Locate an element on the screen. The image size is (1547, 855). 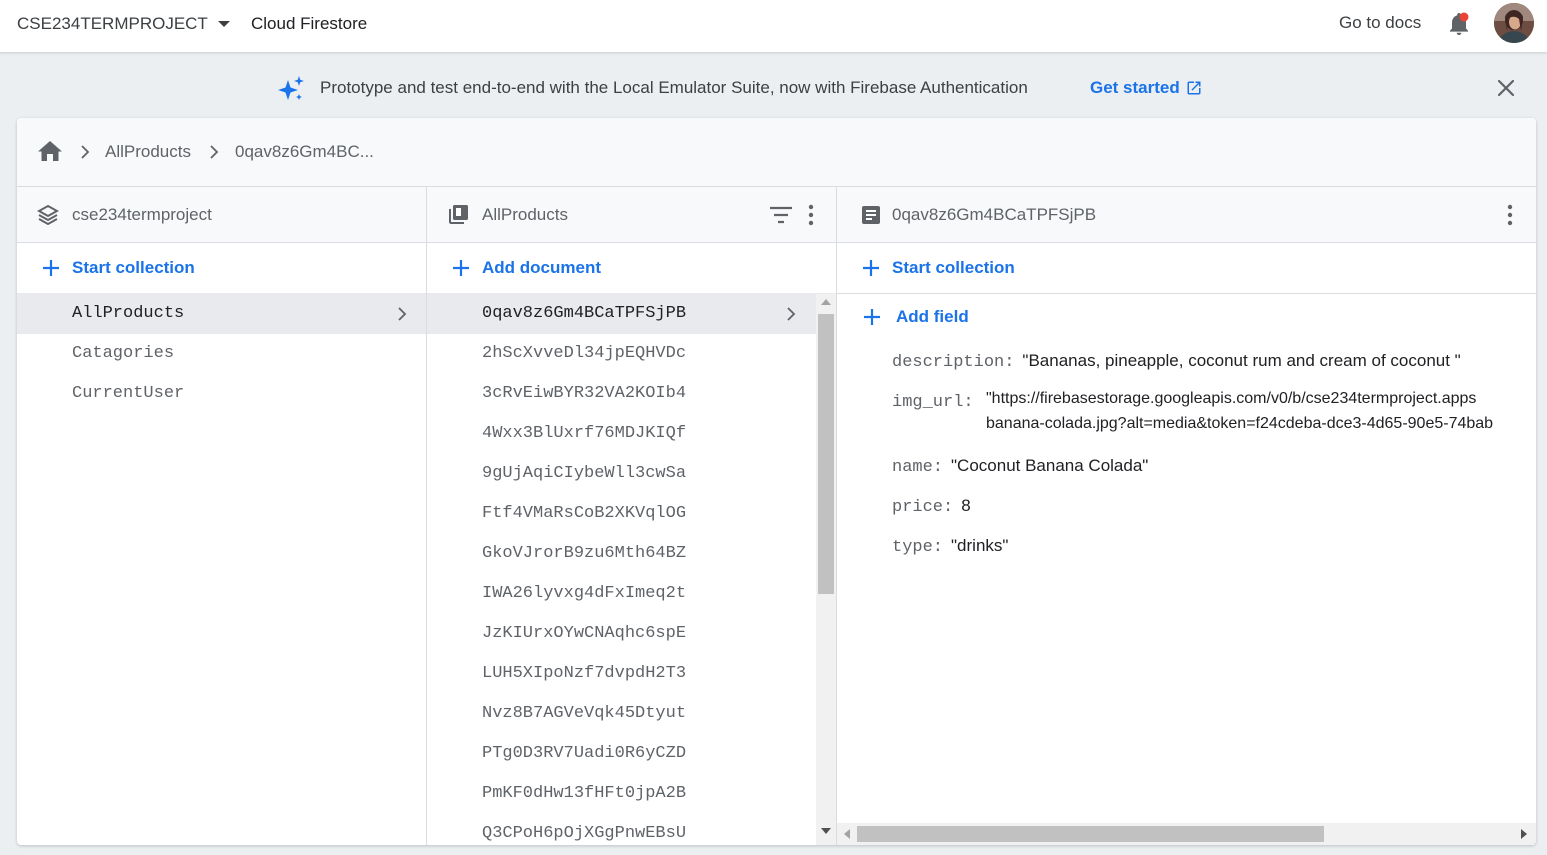
field-price: price: 8 is located at coordinates (931, 506).